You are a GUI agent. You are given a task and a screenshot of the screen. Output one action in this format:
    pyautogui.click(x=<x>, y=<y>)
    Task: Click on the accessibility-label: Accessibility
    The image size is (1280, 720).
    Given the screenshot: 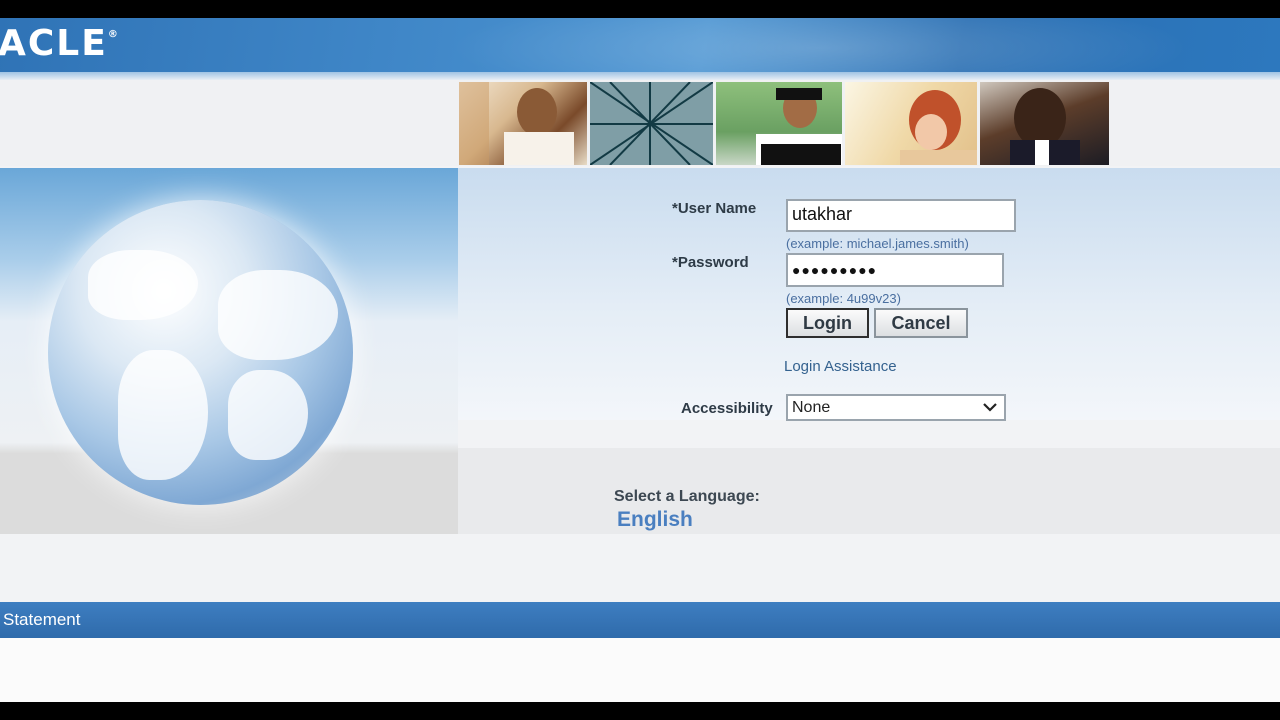 What is the action you would take?
    pyautogui.click(x=727, y=408)
    